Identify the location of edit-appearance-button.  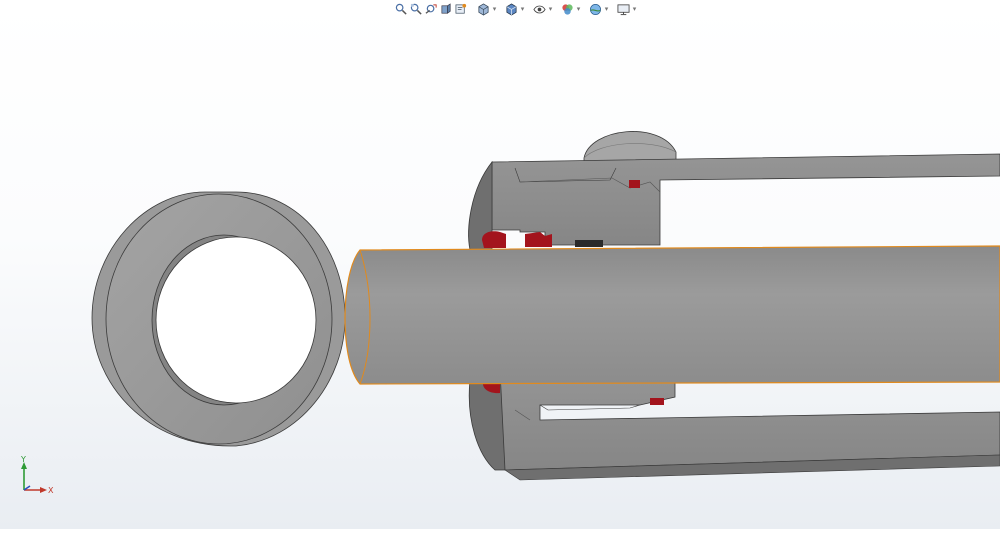
(567, 9).